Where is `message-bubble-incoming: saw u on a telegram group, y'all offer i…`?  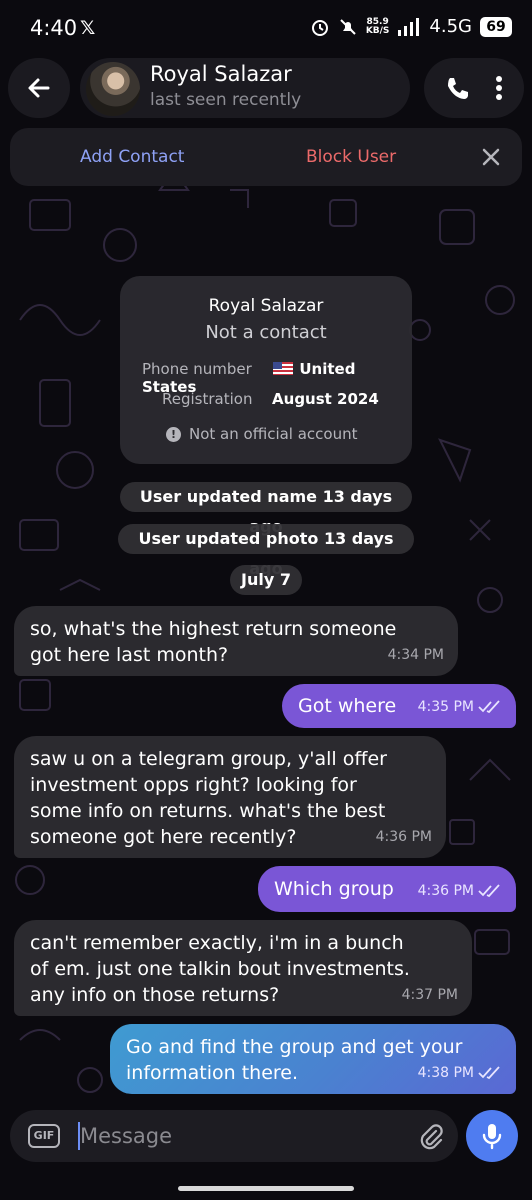
message-bubble-incoming: saw u on a telegram group, y'all offer i… is located at coordinates (230, 797).